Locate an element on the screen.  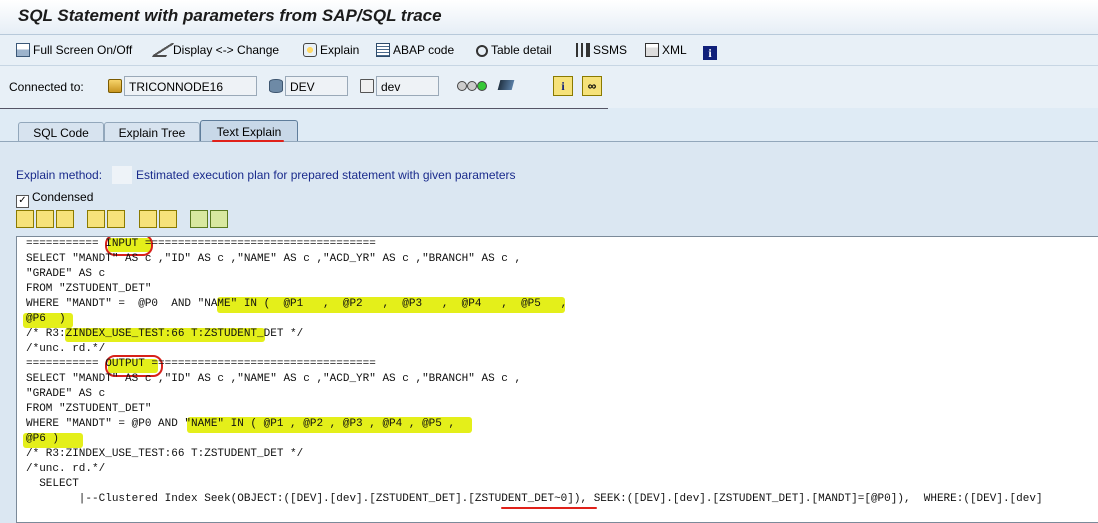
abap-icon is located at coordinates (383, 50).